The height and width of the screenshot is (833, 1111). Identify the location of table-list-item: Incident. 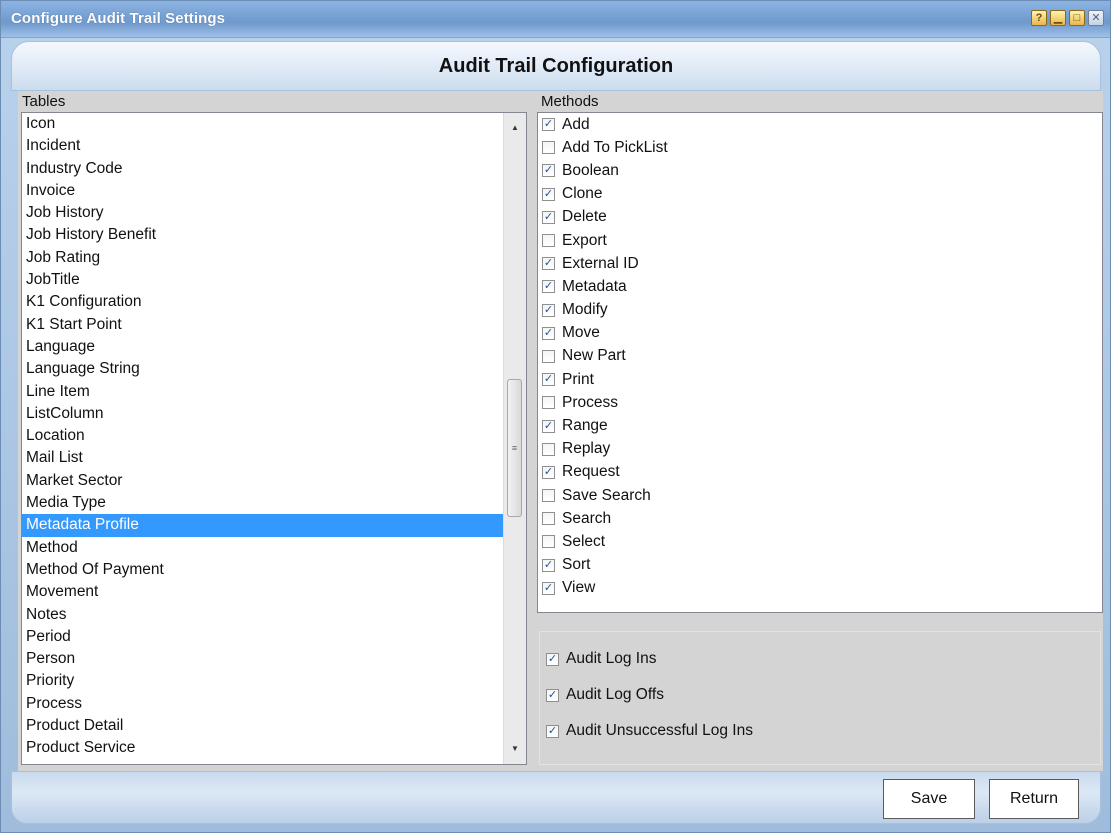
(263, 146).